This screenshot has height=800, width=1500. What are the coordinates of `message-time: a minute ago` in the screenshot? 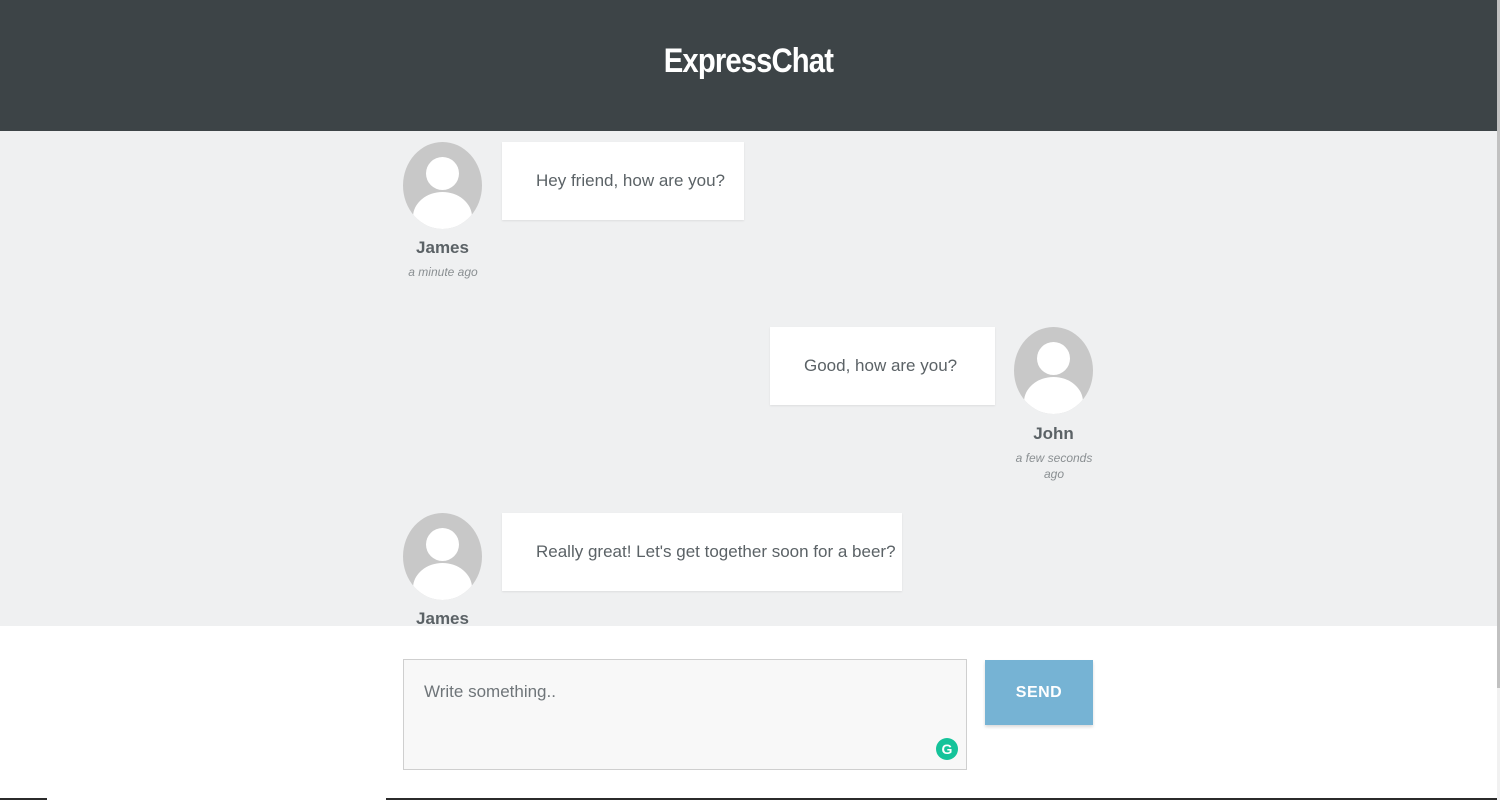 It's located at (443, 272).